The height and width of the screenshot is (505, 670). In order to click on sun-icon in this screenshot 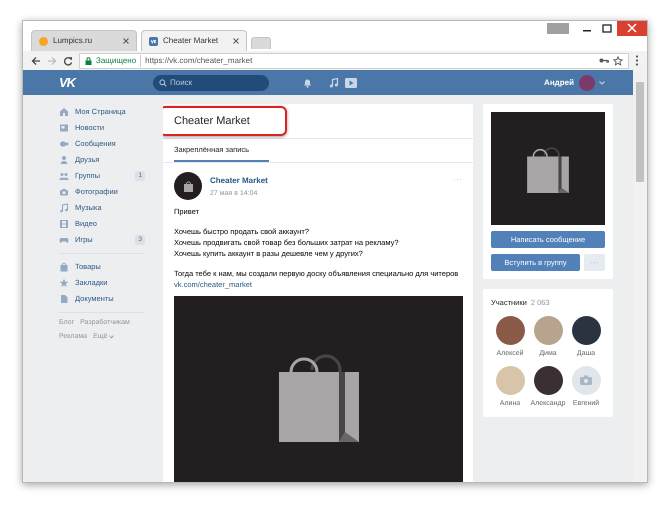, I will do `click(43, 41)`.